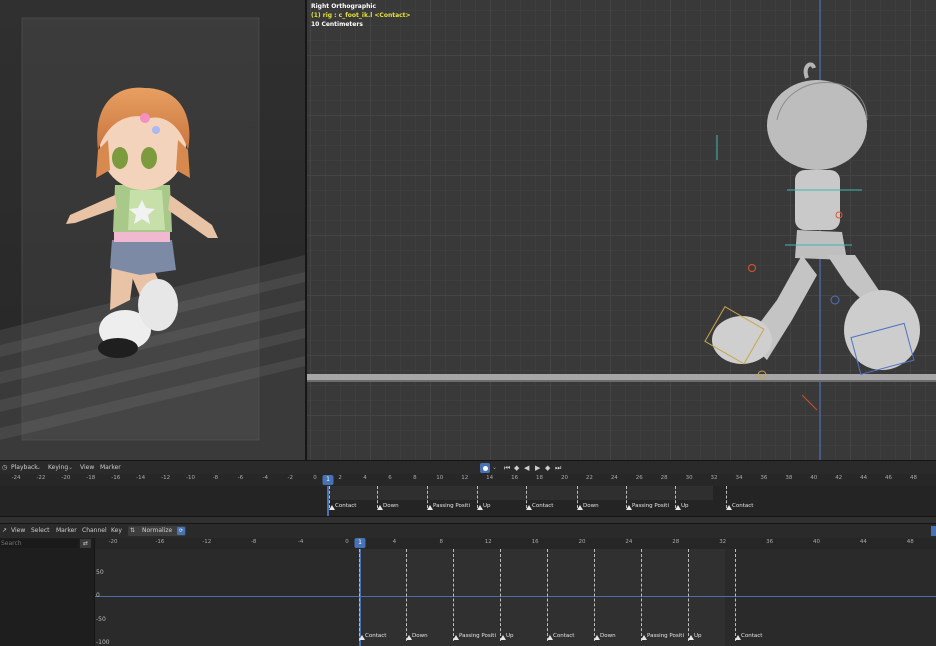 The width and height of the screenshot is (936, 646). I want to click on y-label: -50, so click(101, 619).